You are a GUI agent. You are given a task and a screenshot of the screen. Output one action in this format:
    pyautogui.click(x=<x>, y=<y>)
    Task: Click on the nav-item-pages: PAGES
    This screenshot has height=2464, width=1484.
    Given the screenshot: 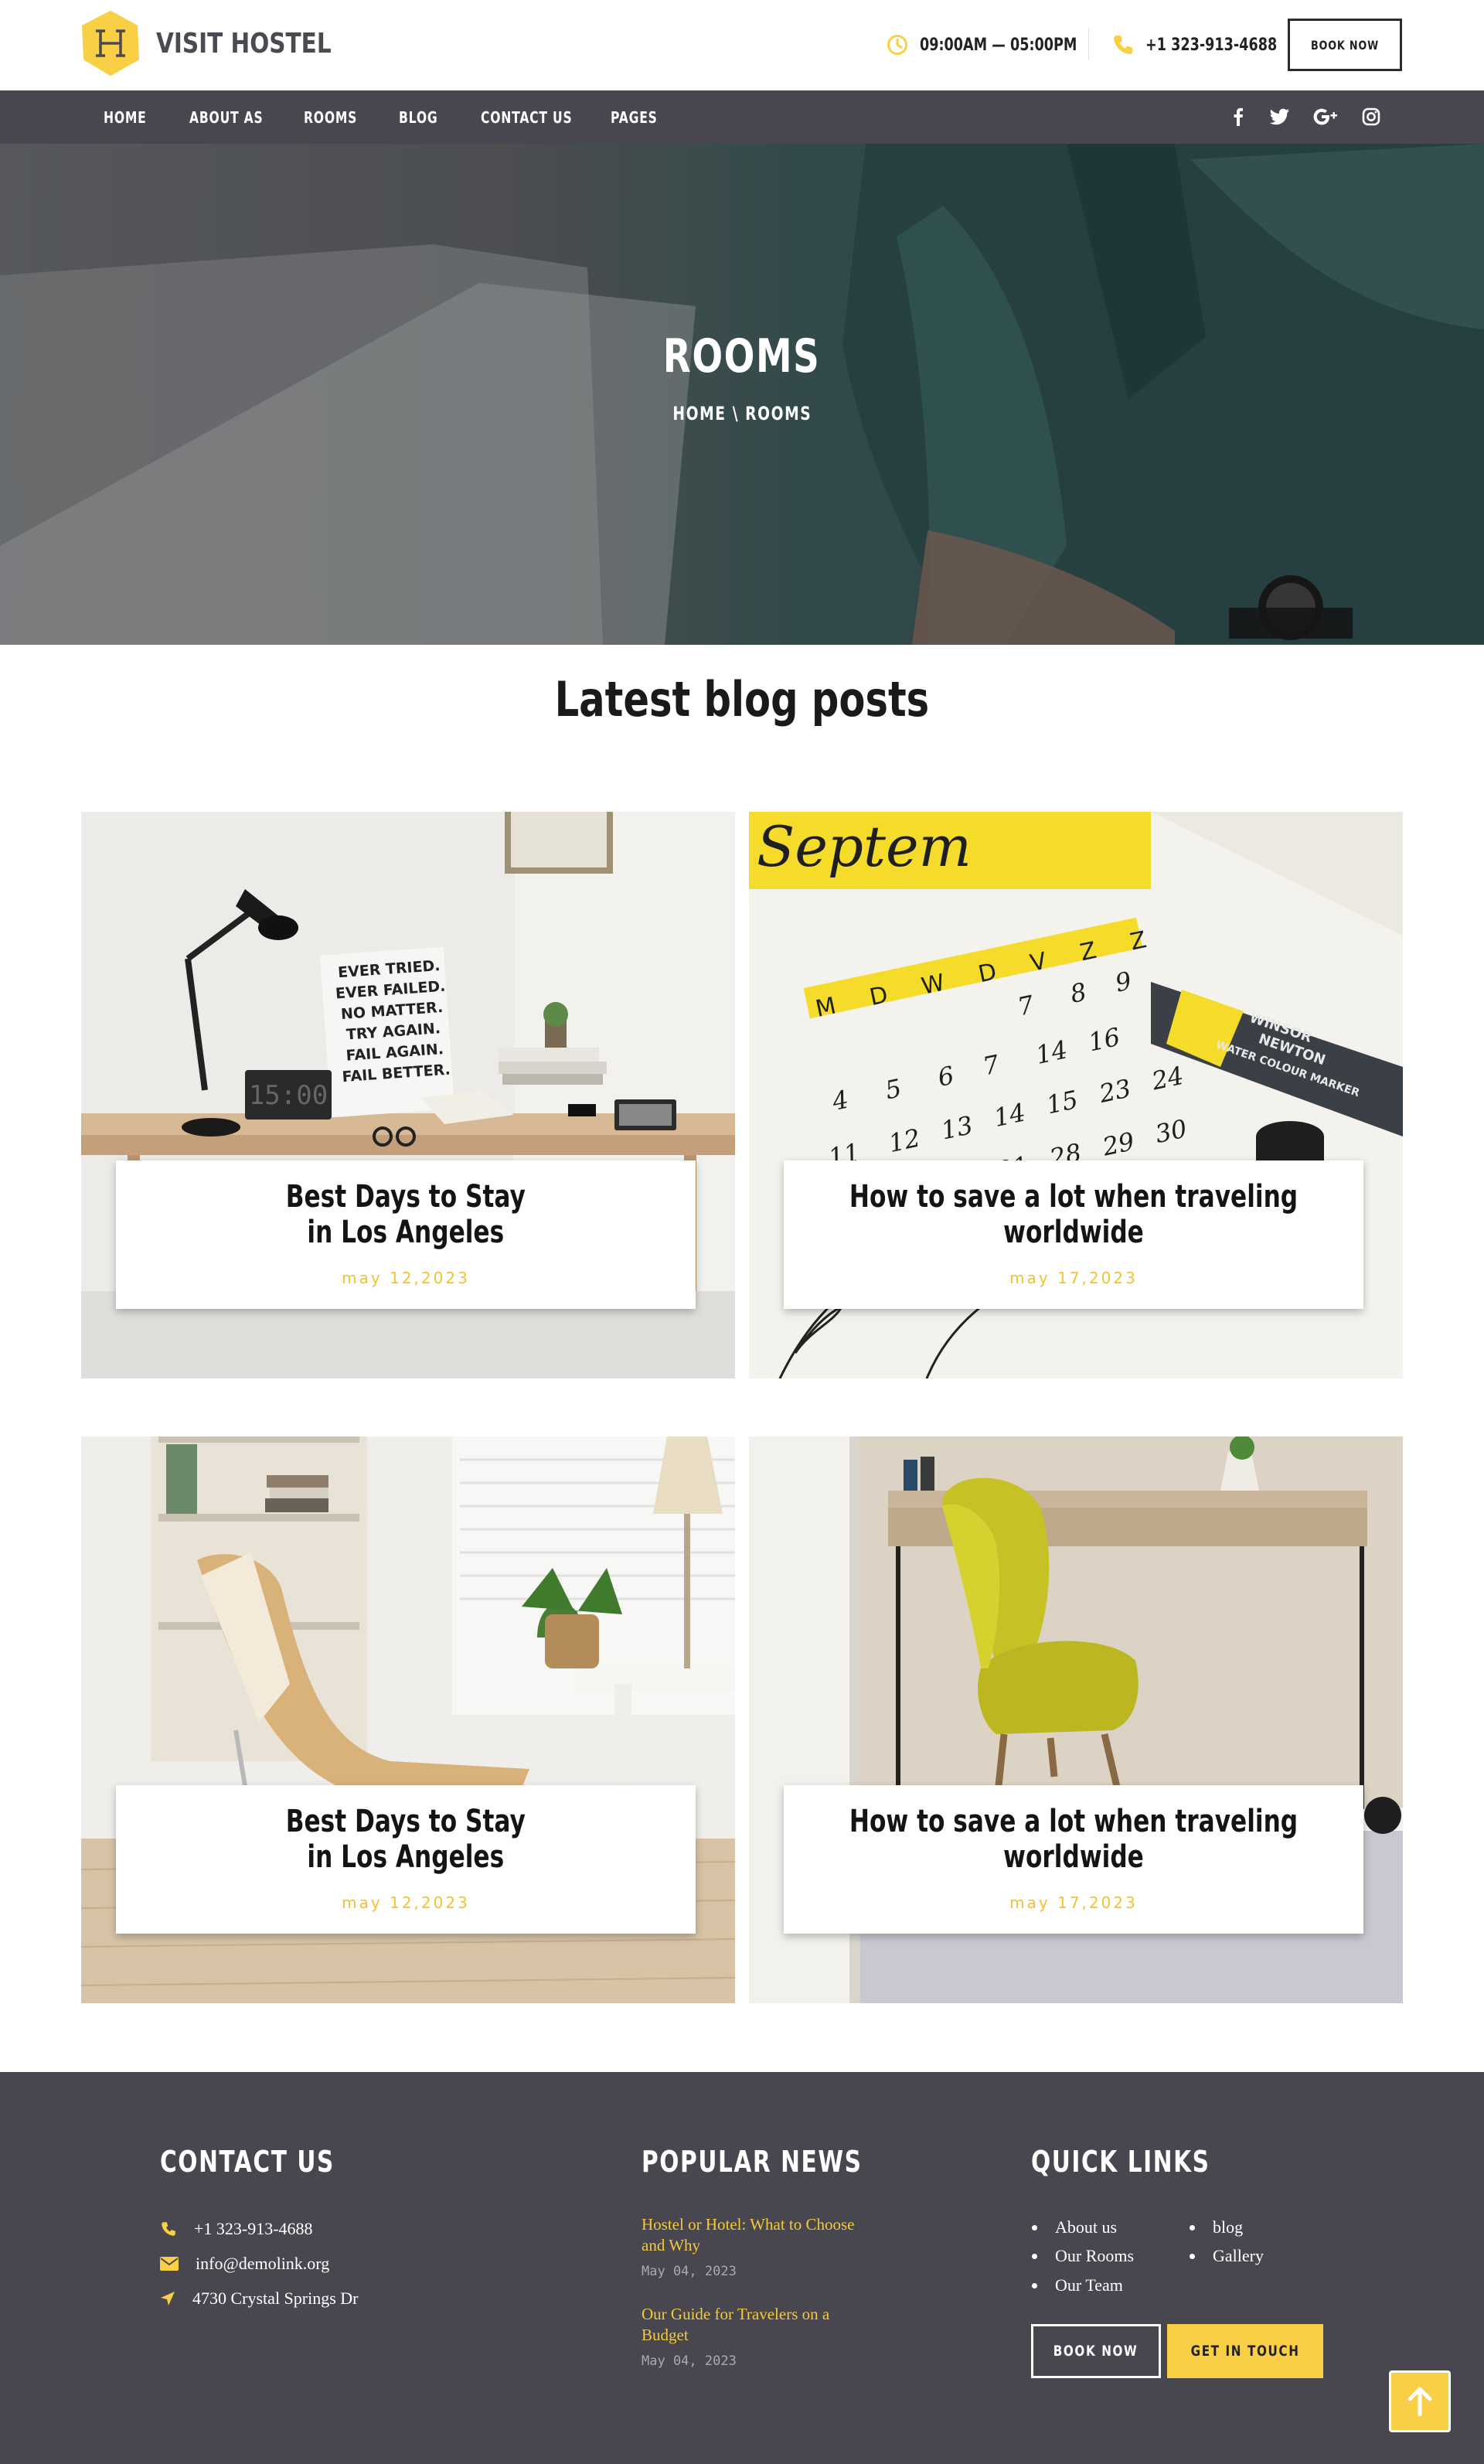 What is the action you would take?
    pyautogui.click(x=641, y=117)
    